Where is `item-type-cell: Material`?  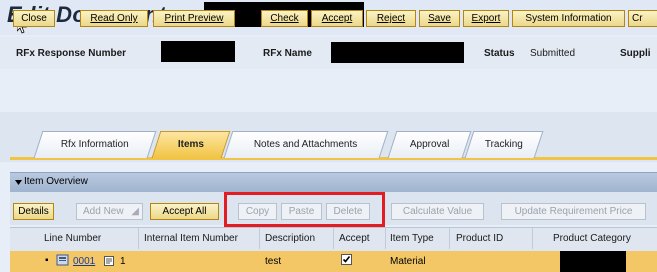
item-type-cell: Material is located at coordinates (408, 261).